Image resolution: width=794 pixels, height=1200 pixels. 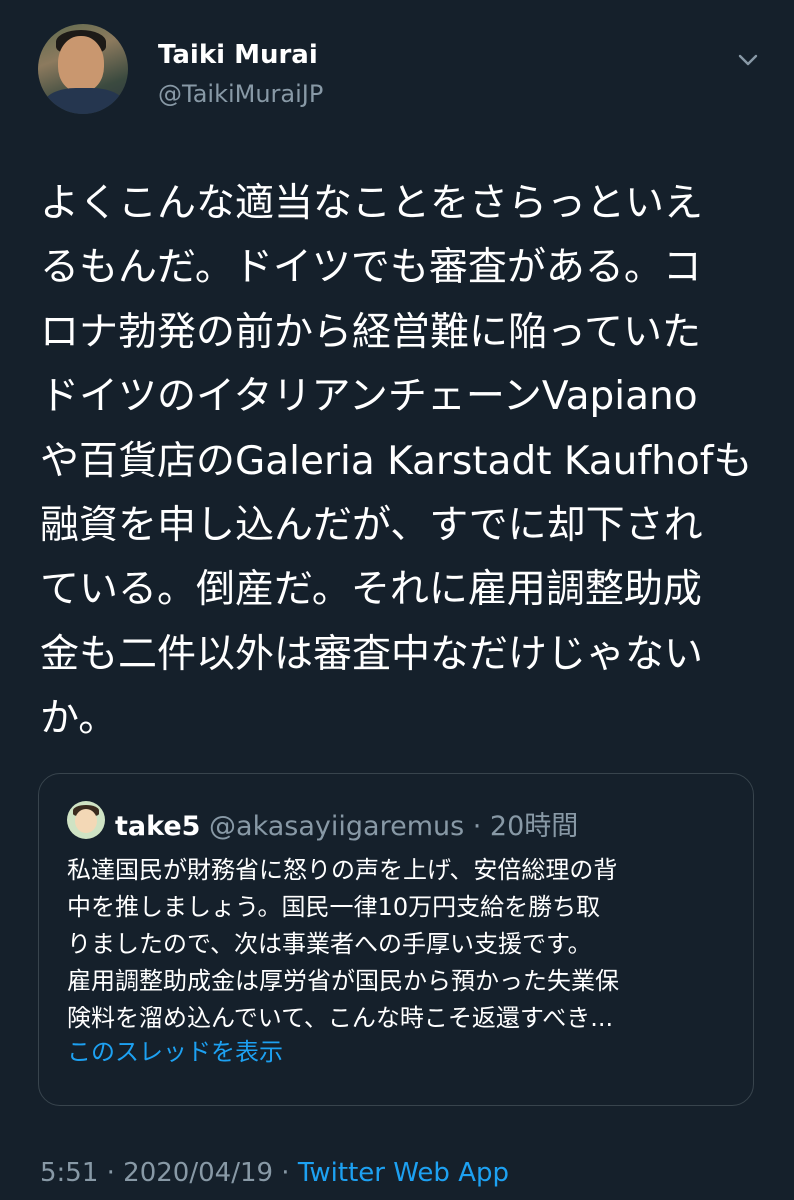 What do you see at coordinates (397, 80) in the screenshot?
I see `tweet-header: Taiki Murai @TaikiMuraiJP` at bounding box center [397, 80].